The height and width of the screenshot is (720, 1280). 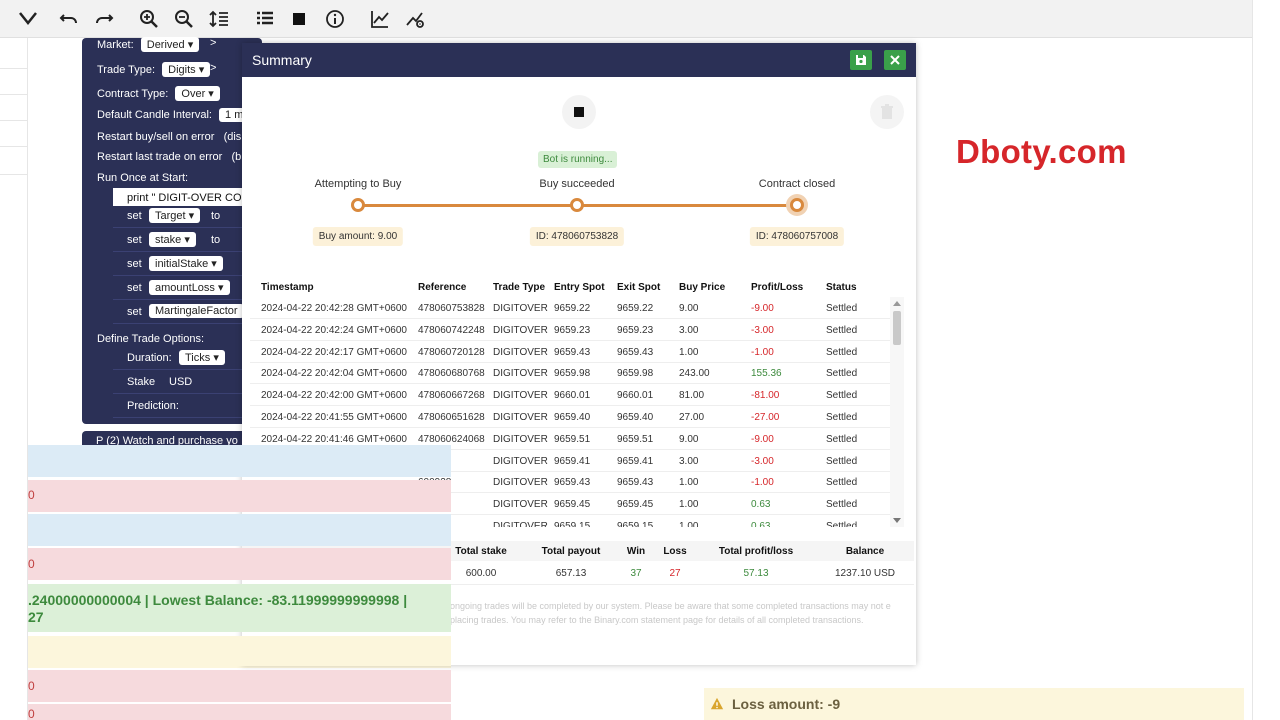 What do you see at coordinates (196, 311) in the screenshot?
I see `variable-dropdown: MartingaleFactor` at bounding box center [196, 311].